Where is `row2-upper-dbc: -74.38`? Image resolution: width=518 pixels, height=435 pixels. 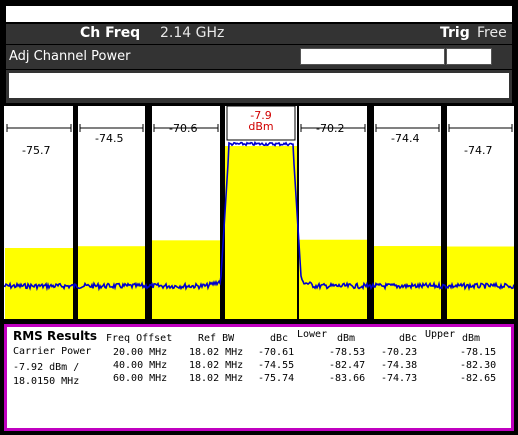
row2-upper-dbc: -74.38 is located at coordinates (399, 365).